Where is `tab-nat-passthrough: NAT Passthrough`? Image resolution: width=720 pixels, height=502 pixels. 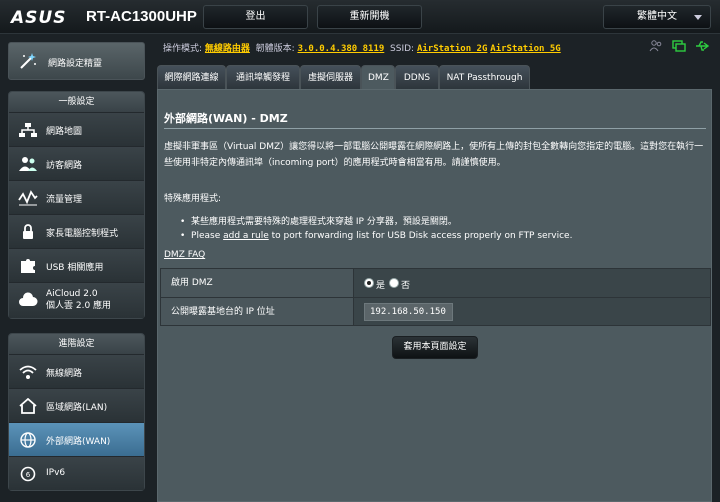
tab-nat-passthrough: NAT Passthrough is located at coordinates (484, 77).